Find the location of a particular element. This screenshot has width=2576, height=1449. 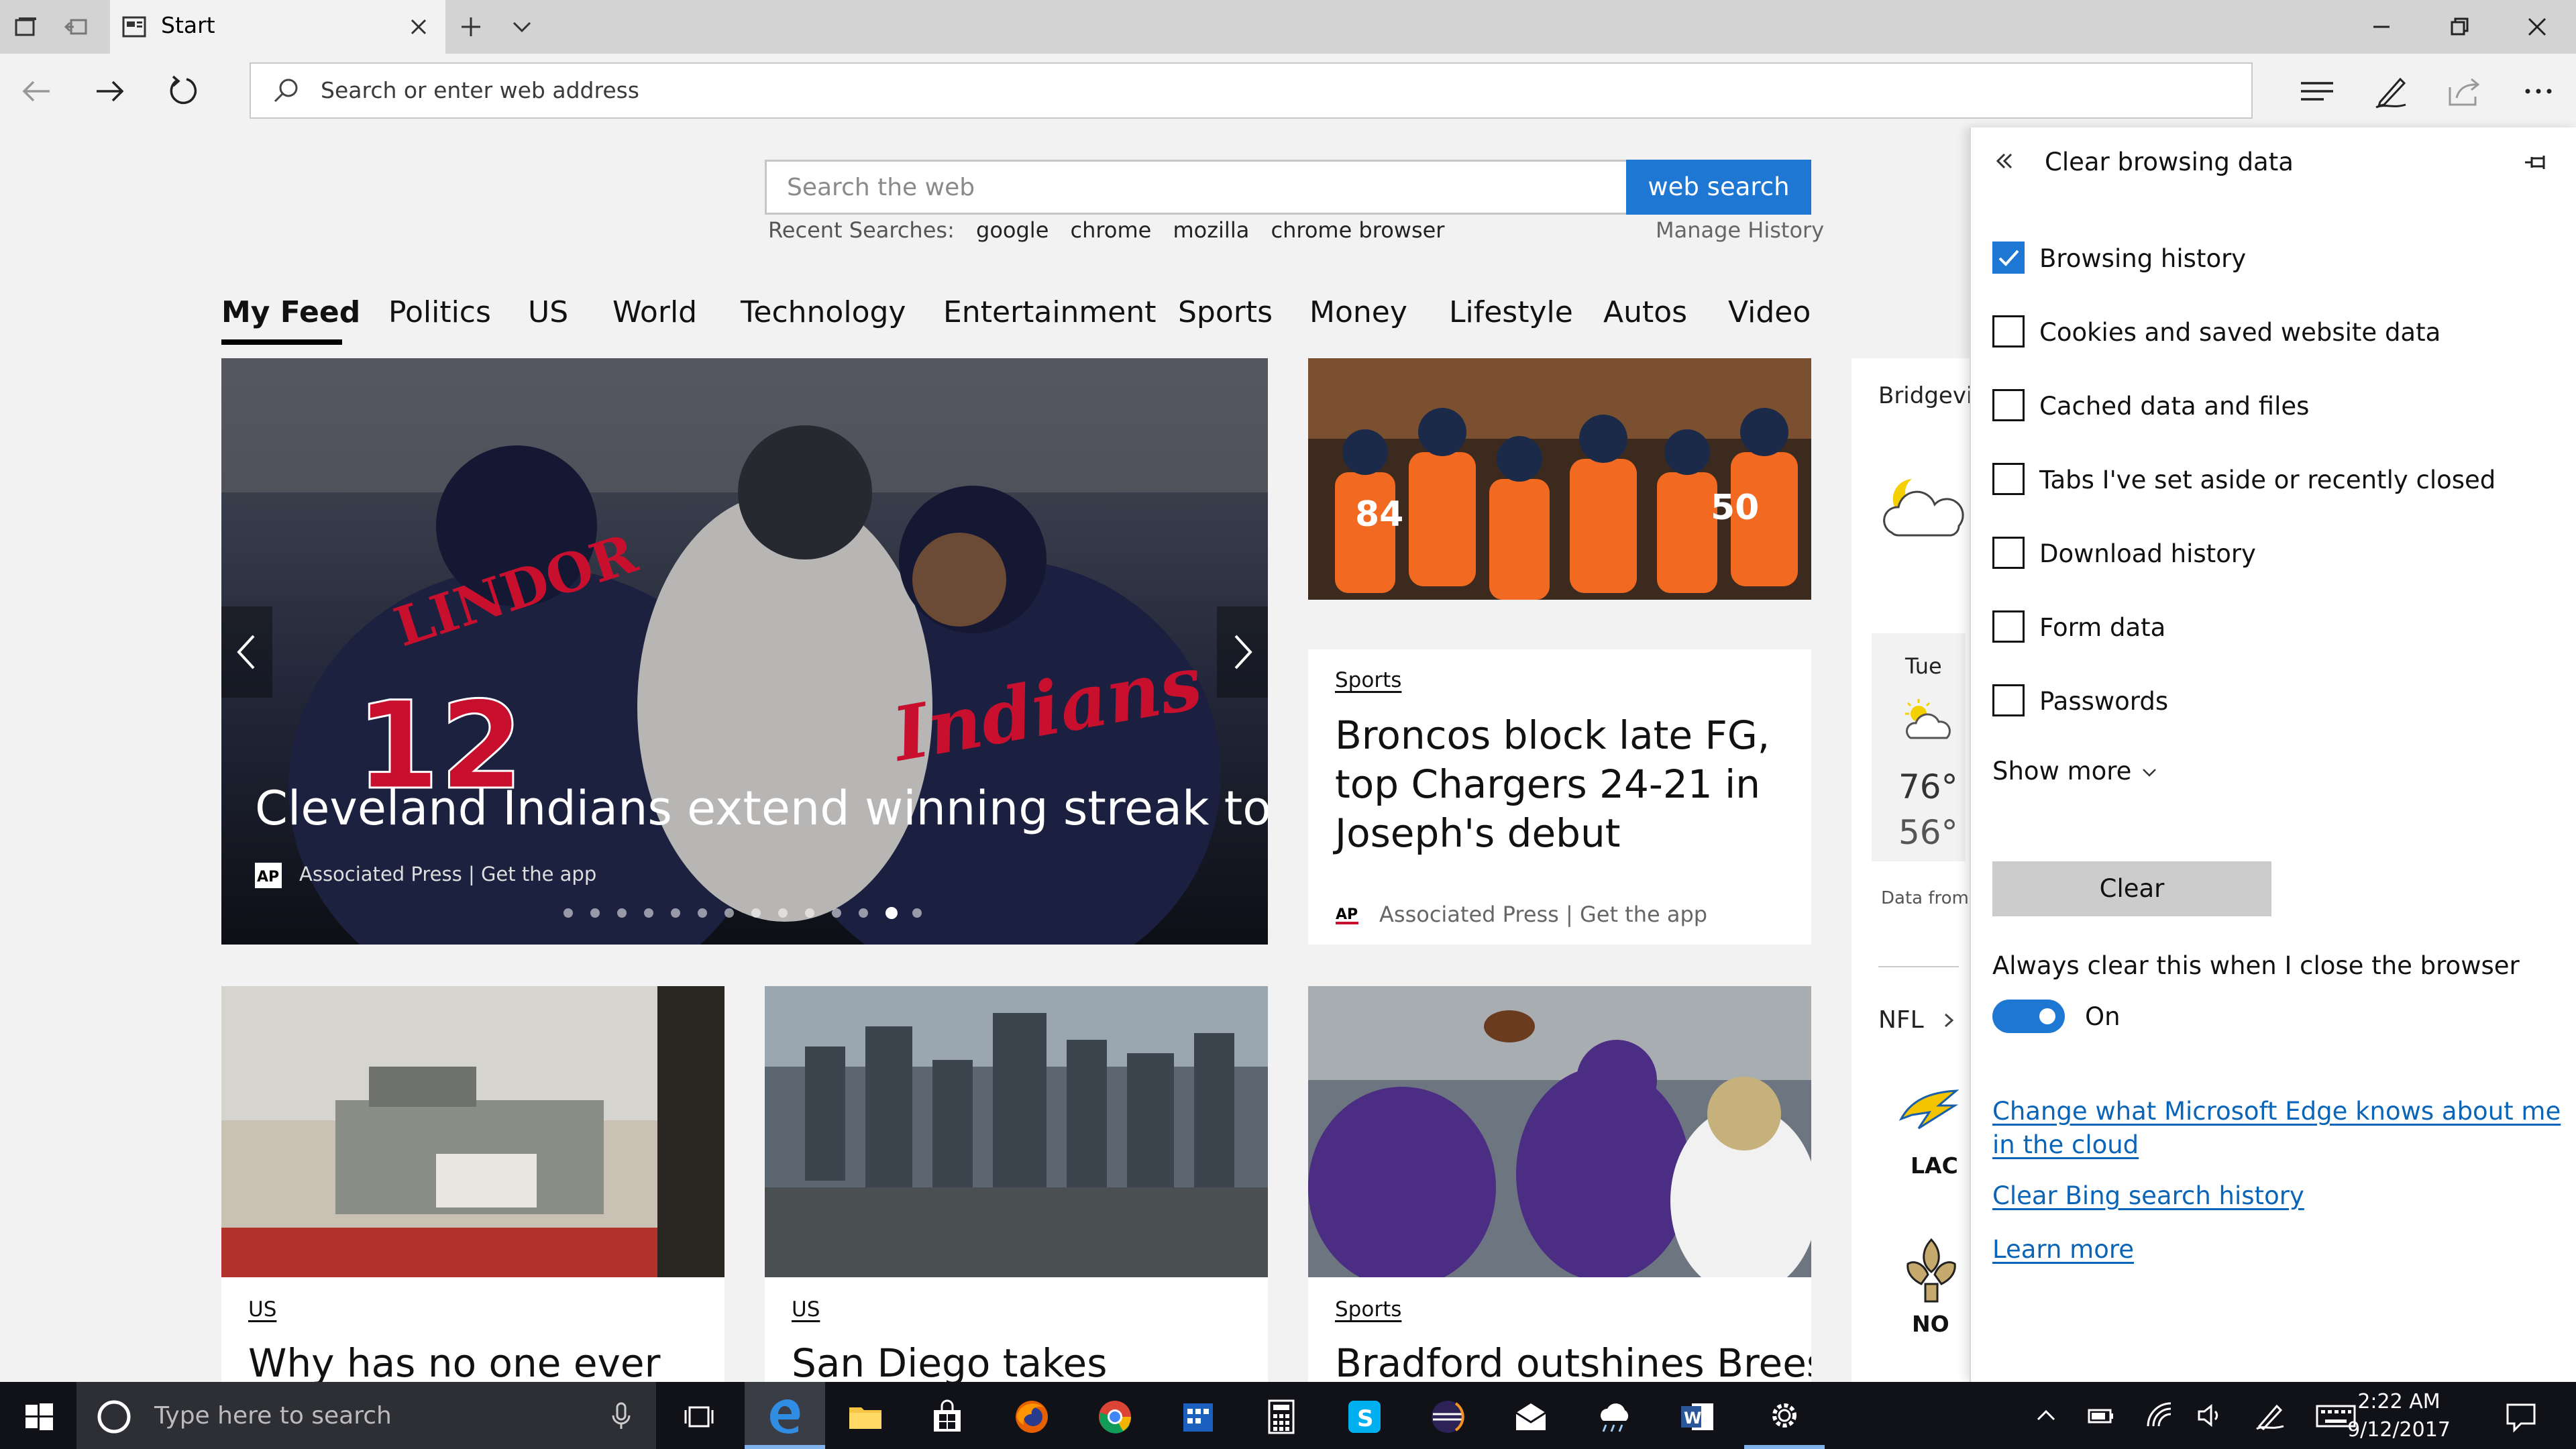

taskbar-edge is located at coordinates (785, 1415).